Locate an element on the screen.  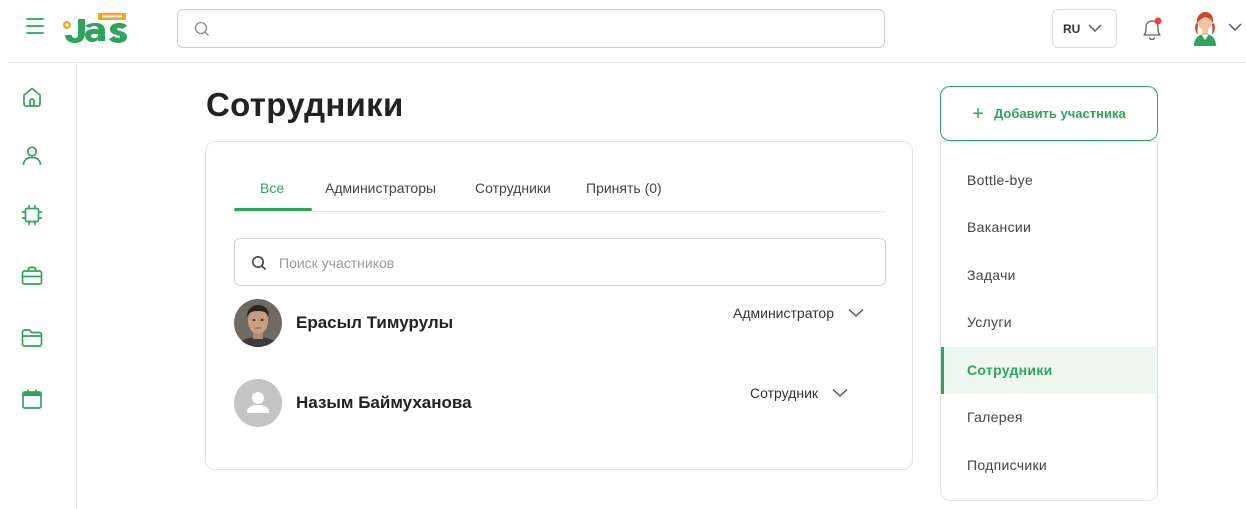
role-dropdown: Администратор is located at coordinates (798, 313).